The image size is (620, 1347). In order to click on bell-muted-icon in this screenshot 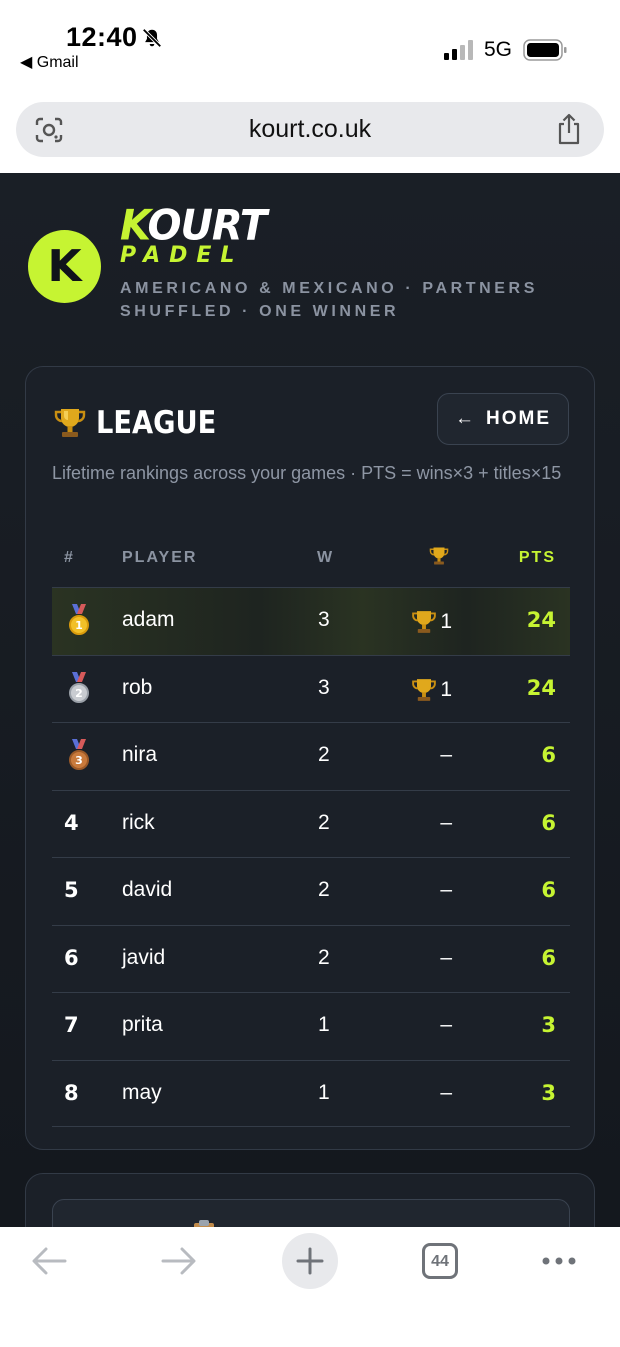, I will do `click(152, 38)`.